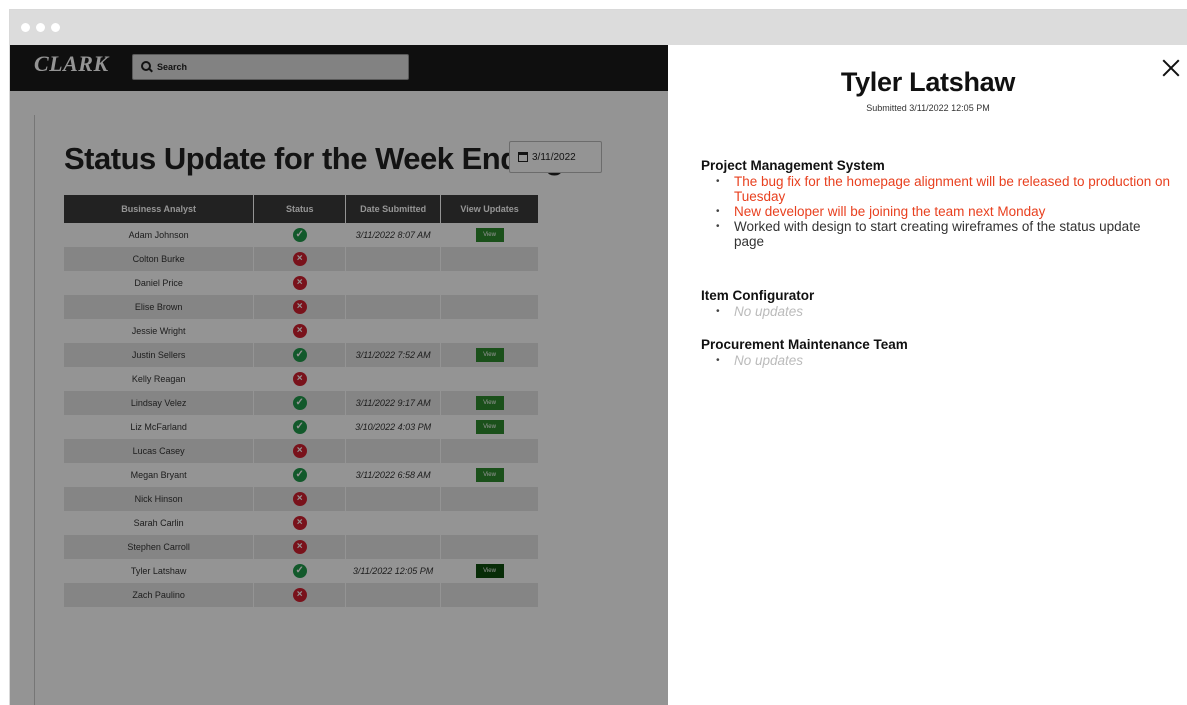 The height and width of the screenshot is (705, 1187). What do you see at coordinates (936, 352) in the screenshot?
I see `project-section: Procurement Maintenance TeamNo updates` at bounding box center [936, 352].